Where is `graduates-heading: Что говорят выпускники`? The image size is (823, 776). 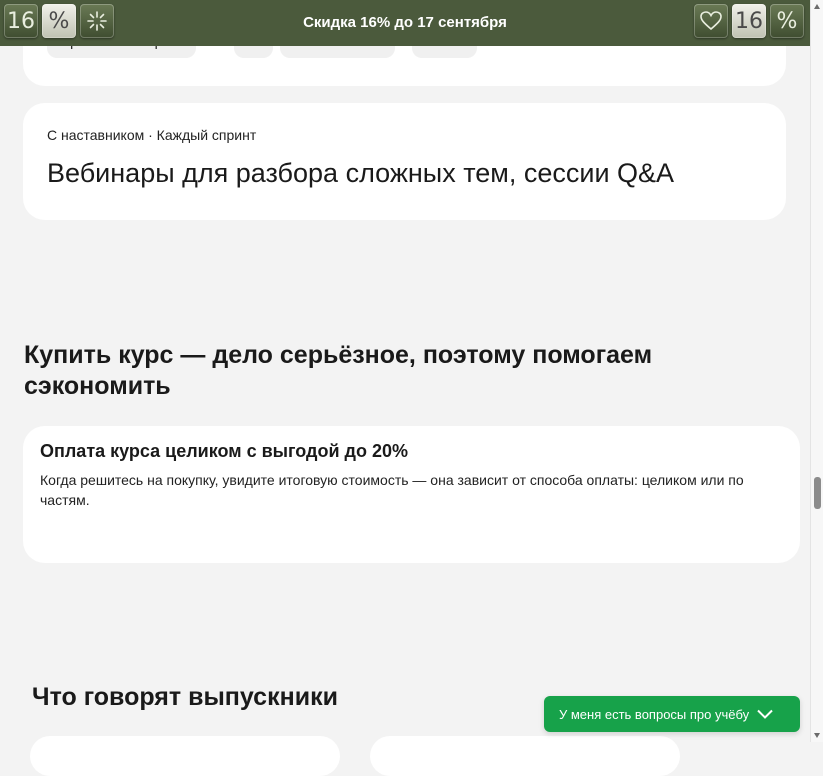
graduates-heading: Что говорят выпускники is located at coordinates (185, 697).